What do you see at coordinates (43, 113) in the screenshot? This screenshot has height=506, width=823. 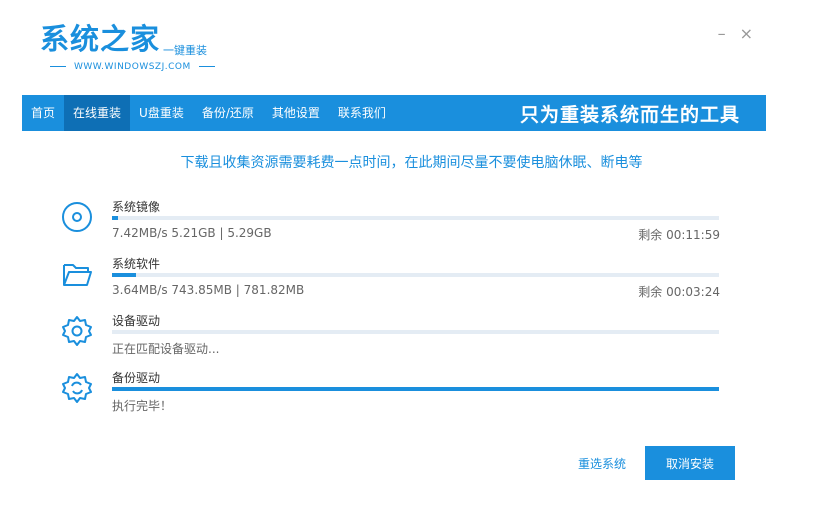 I see `nav-item-home: 首页` at bounding box center [43, 113].